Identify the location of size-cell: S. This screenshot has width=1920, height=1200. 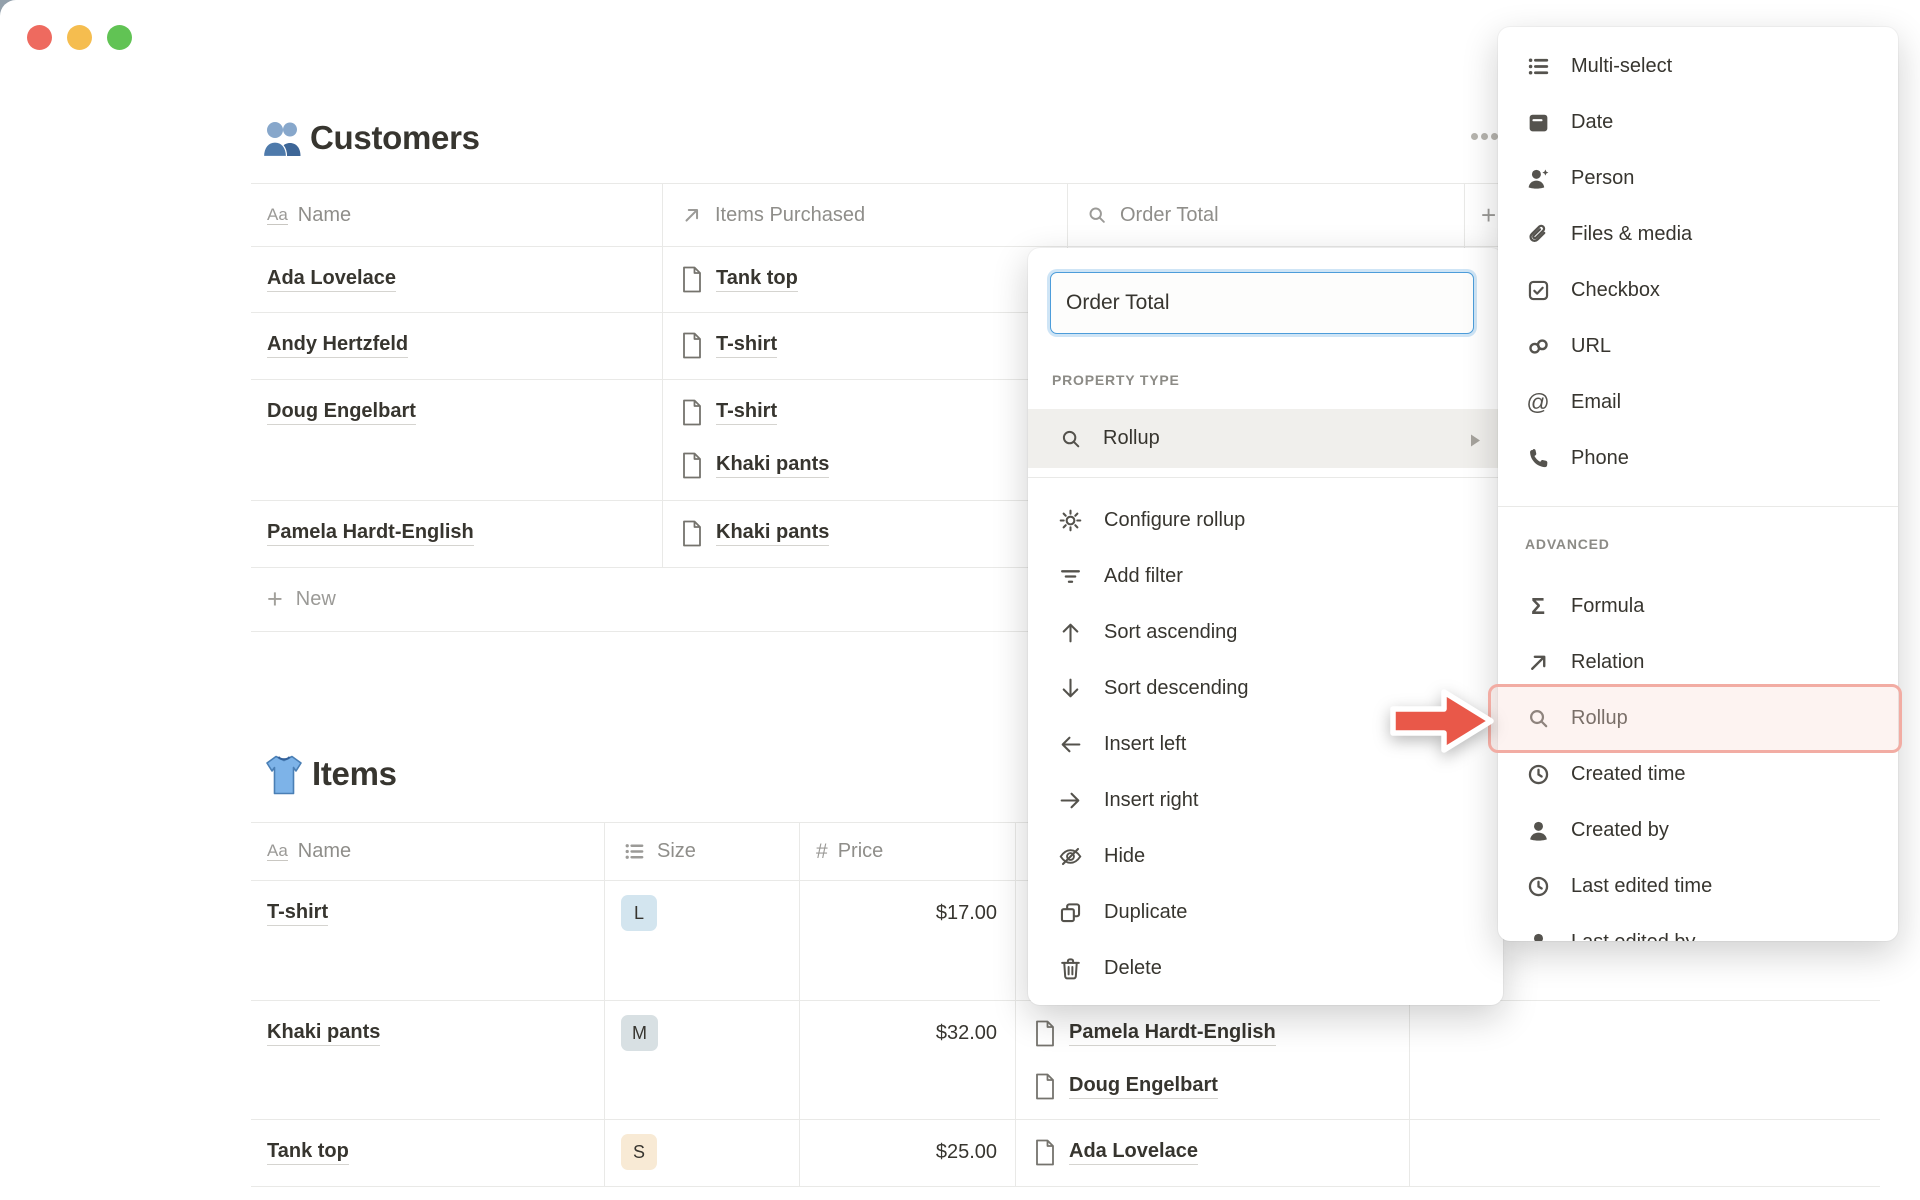
(702, 1153).